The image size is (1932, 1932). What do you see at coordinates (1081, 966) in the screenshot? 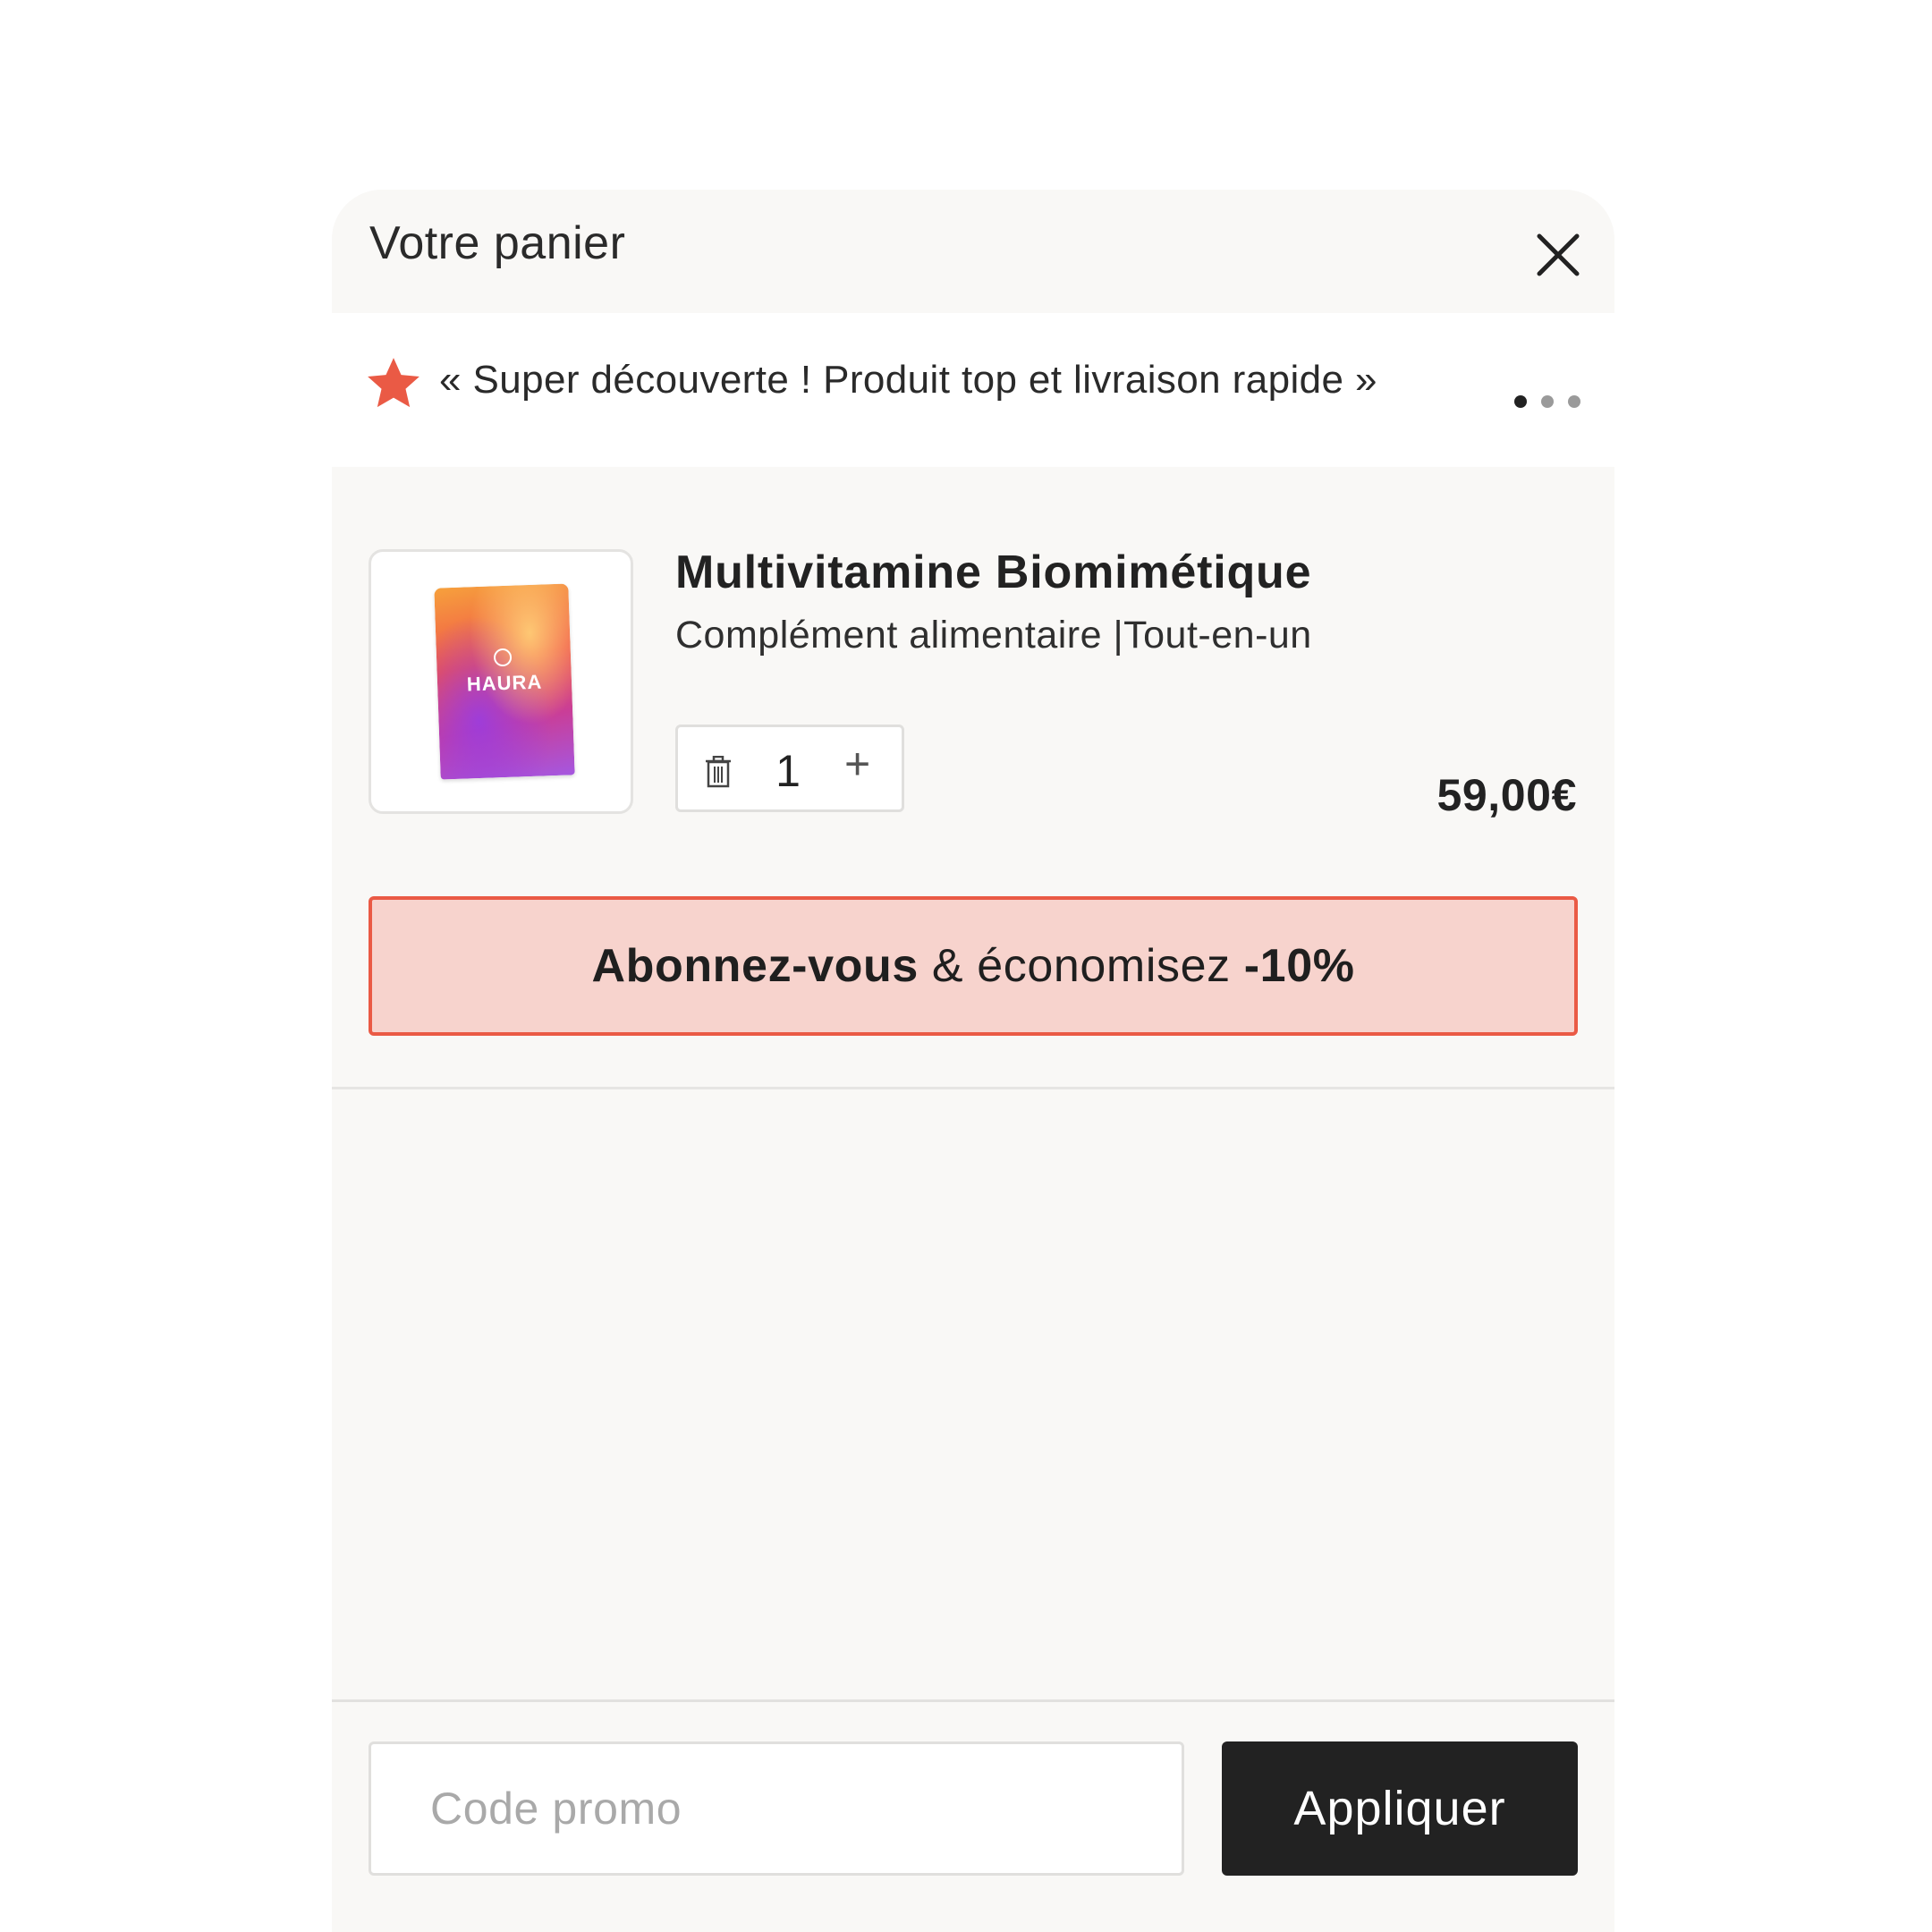
I see `subscribe-label: & économisez` at bounding box center [1081, 966].